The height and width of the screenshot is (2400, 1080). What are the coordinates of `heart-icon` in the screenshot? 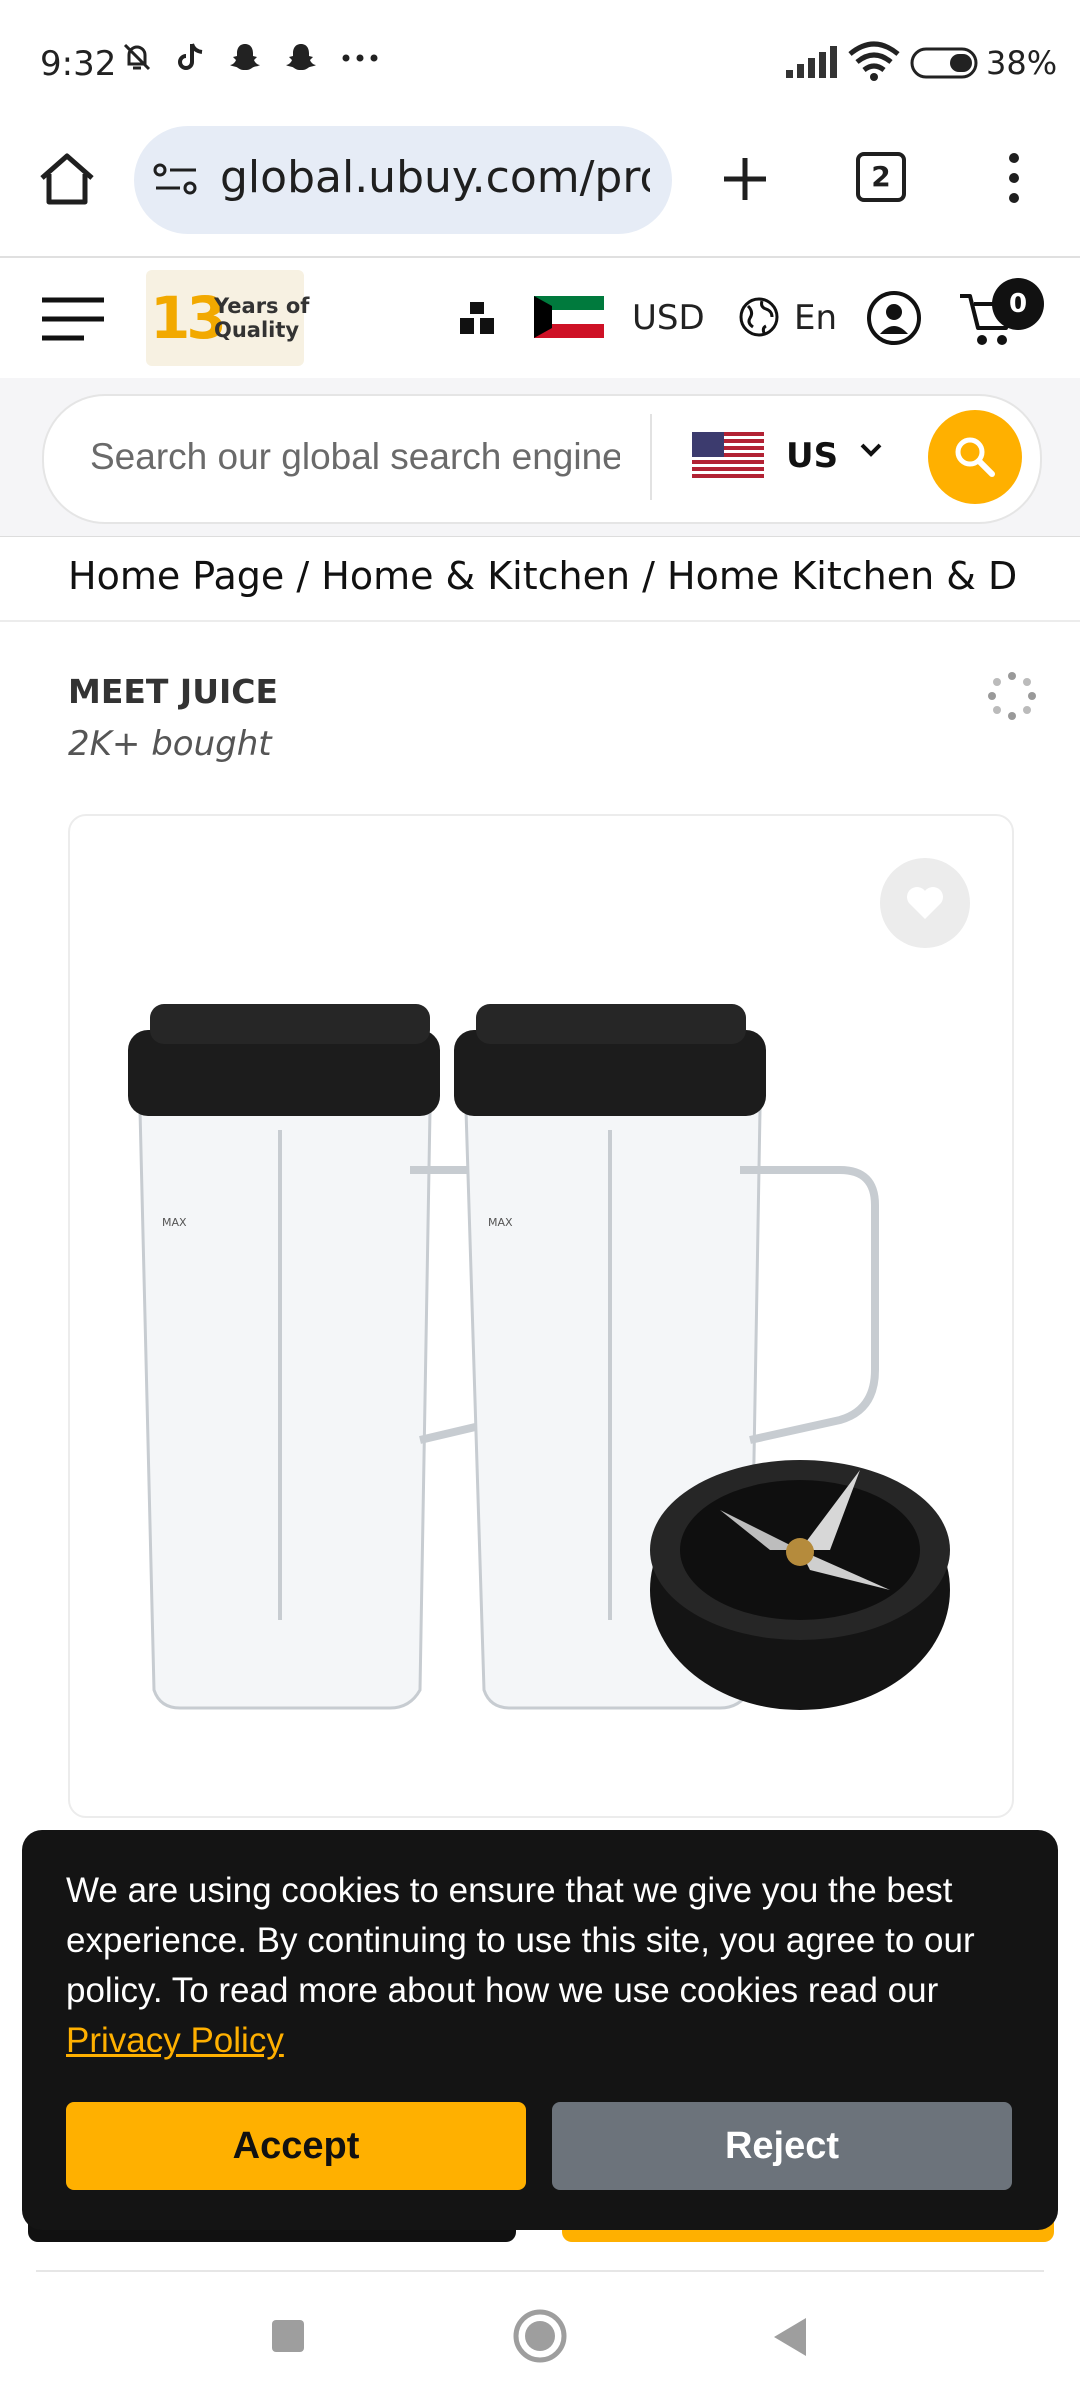 It's located at (925, 903).